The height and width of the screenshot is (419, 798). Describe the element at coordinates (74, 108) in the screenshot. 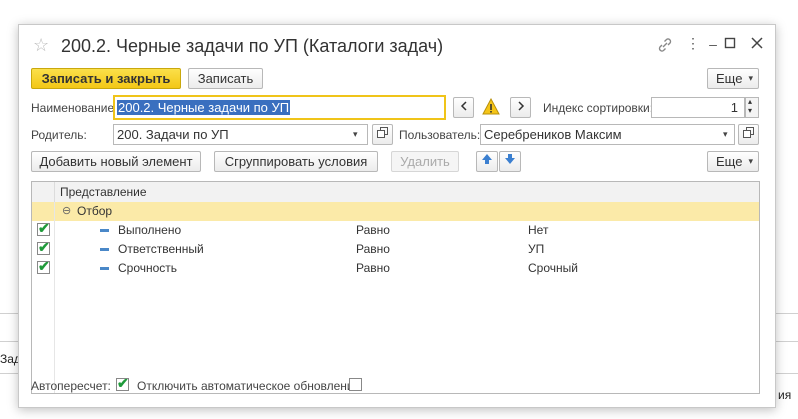

I see `name-label: Наименование:` at that location.